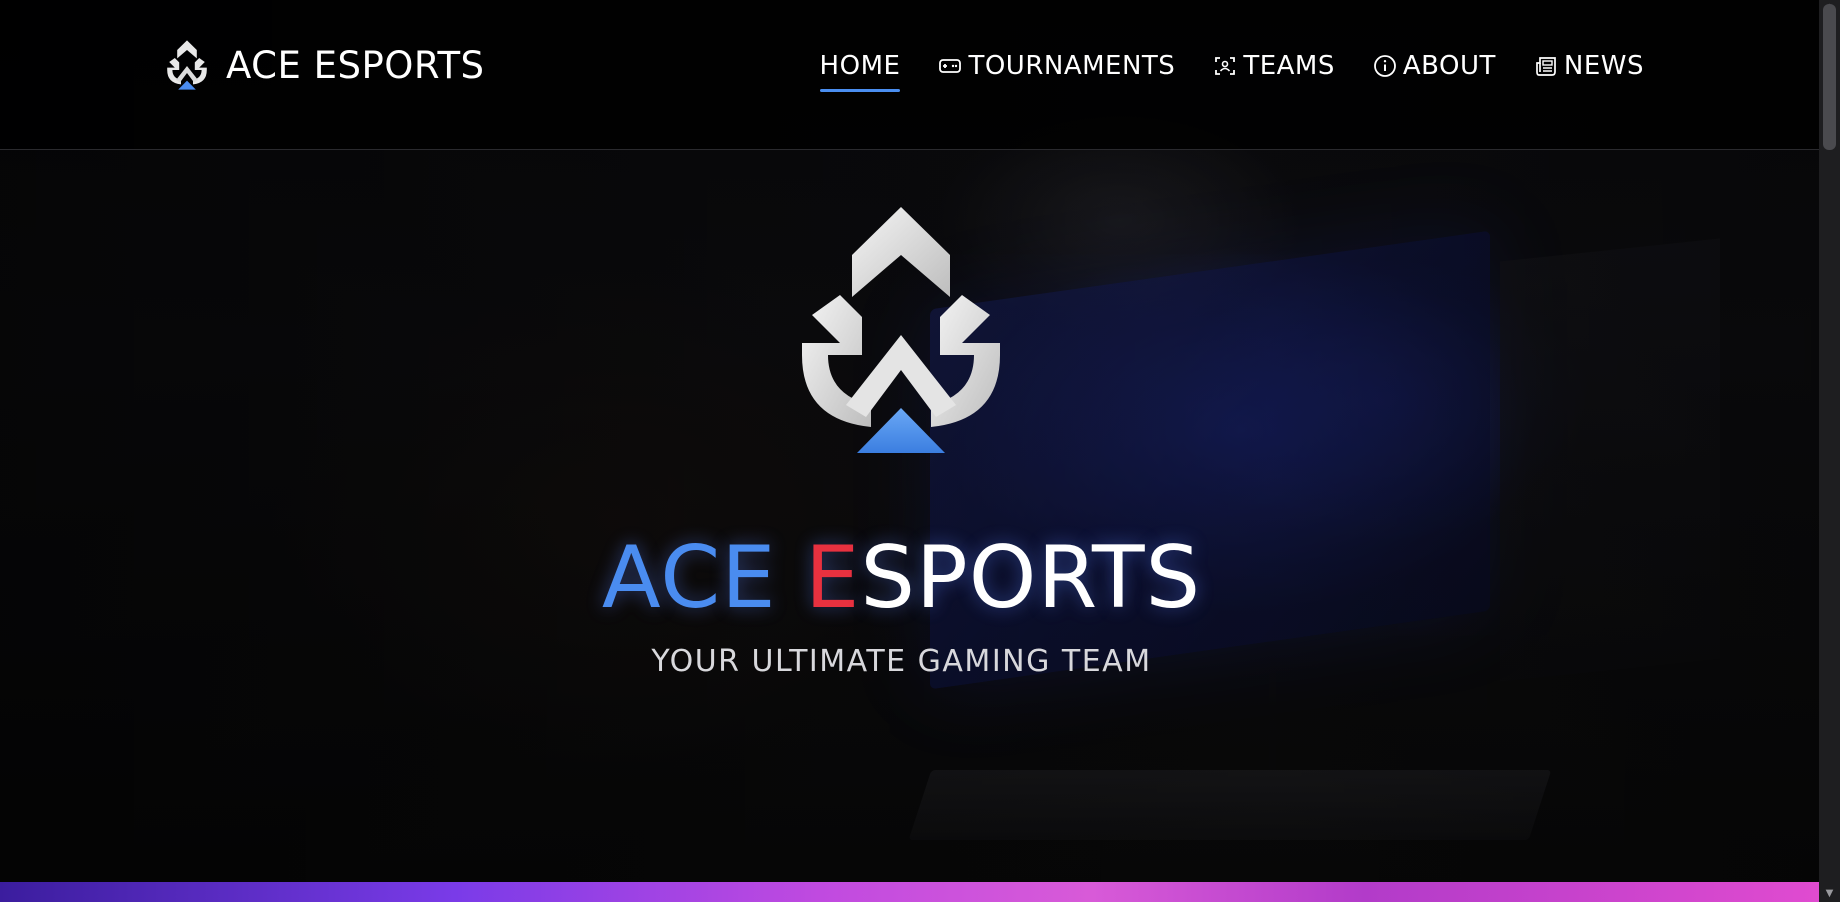 The image size is (1840, 902). I want to click on brand-link: ACE ESPORTS, so click(322, 65).